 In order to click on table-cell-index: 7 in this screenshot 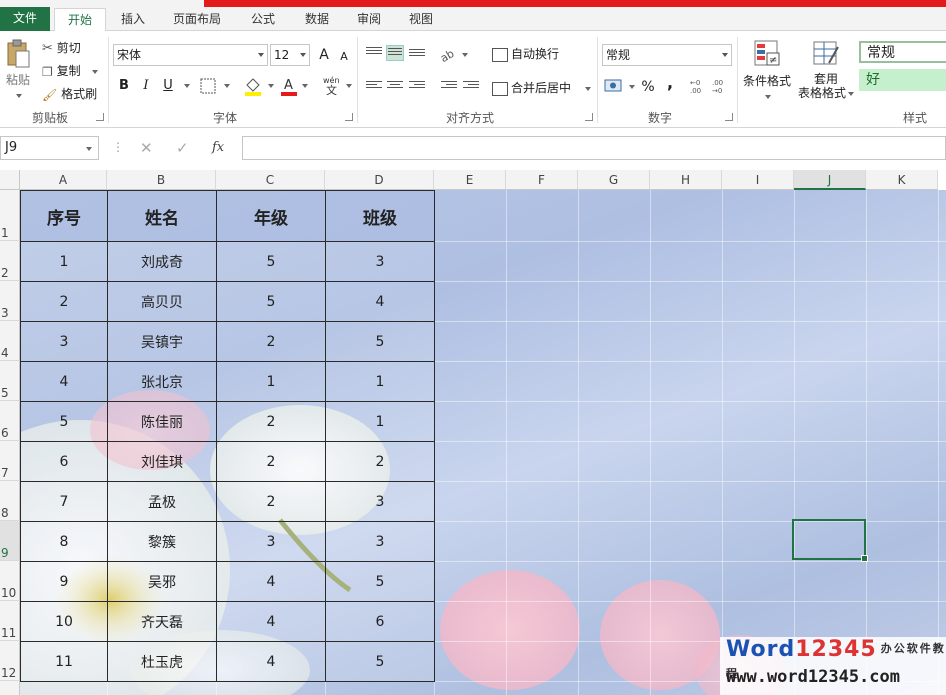, I will do `click(64, 501)`.